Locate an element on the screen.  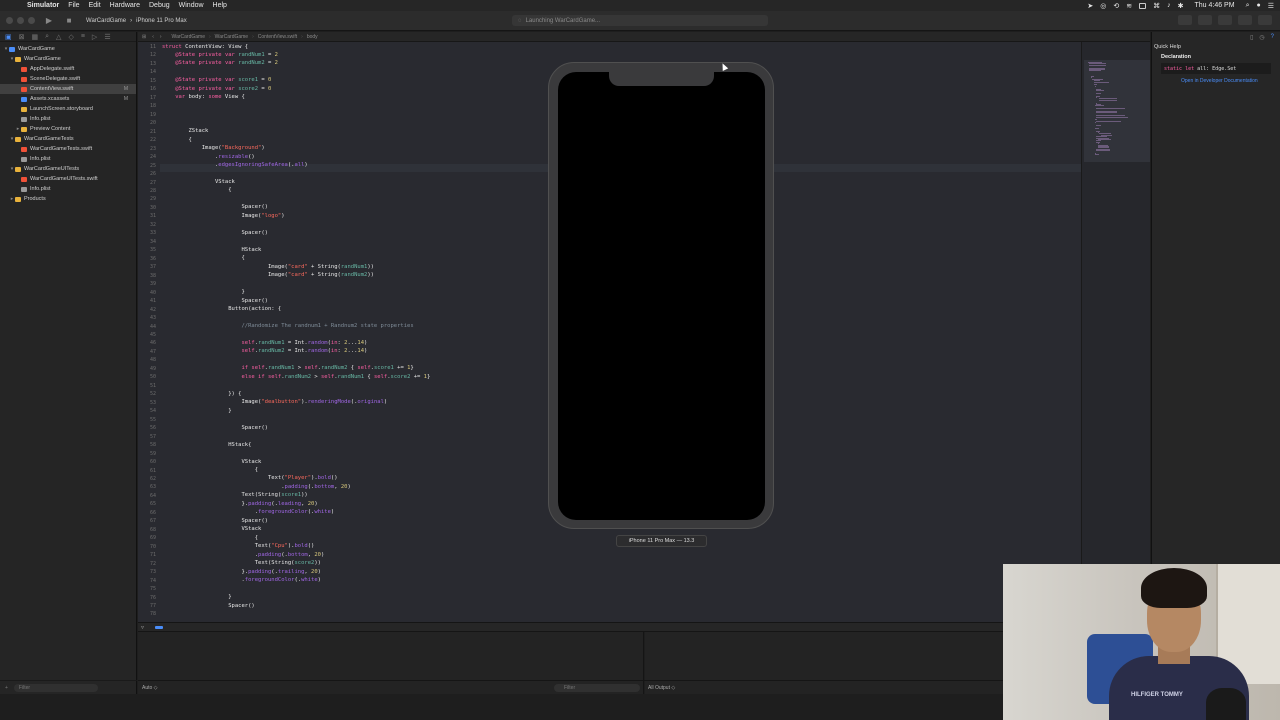
code-line: self.randNum2 = Int.random(in: 2...14) is located at coordinates (264, 351).